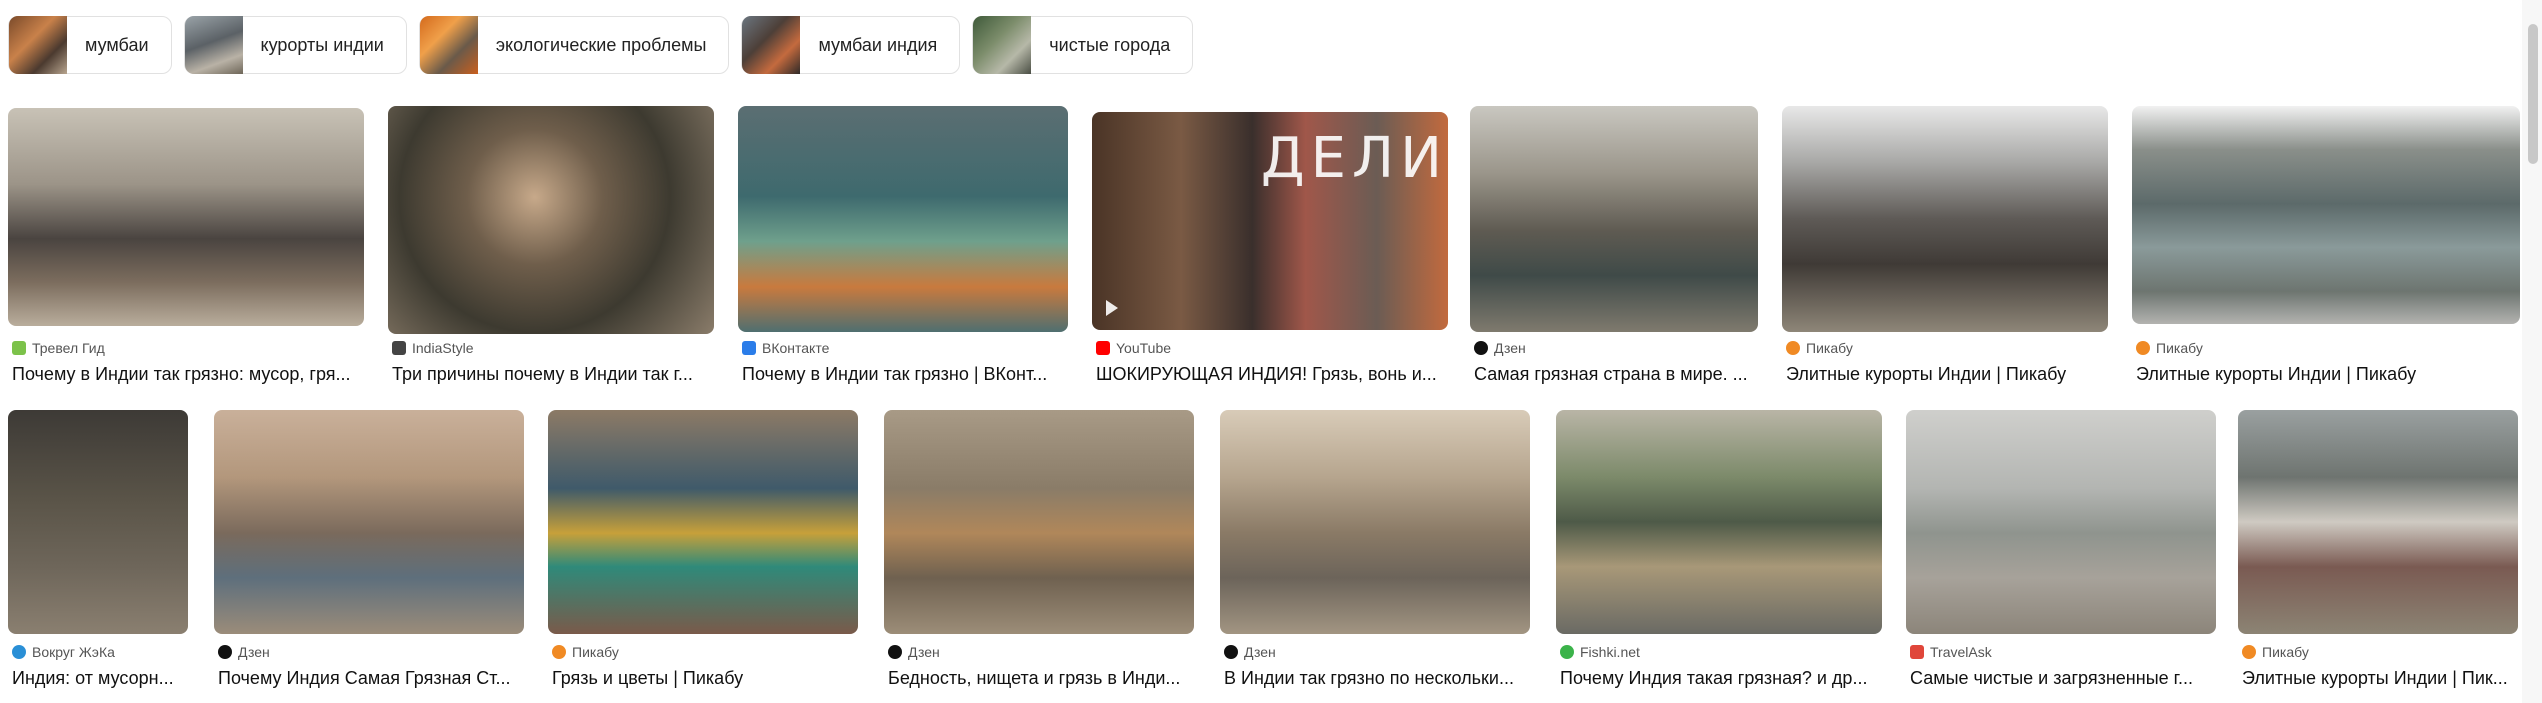 This screenshot has height=703, width=2542. I want to click on result-source: Вокруг ЖэКа, so click(63, 652).